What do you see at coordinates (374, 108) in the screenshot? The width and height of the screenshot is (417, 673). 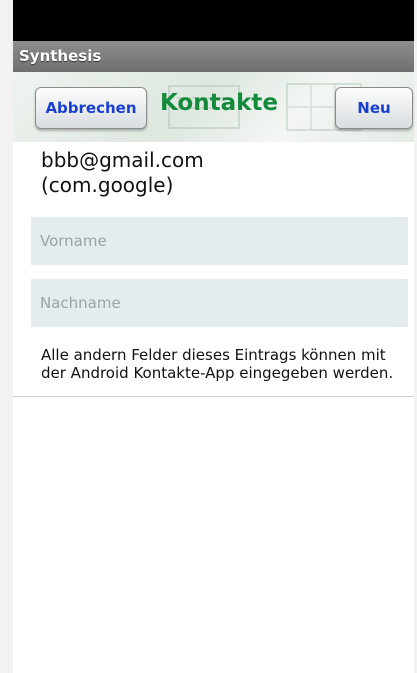 I see `new-button: Neu` at bounding box center [374, 108].